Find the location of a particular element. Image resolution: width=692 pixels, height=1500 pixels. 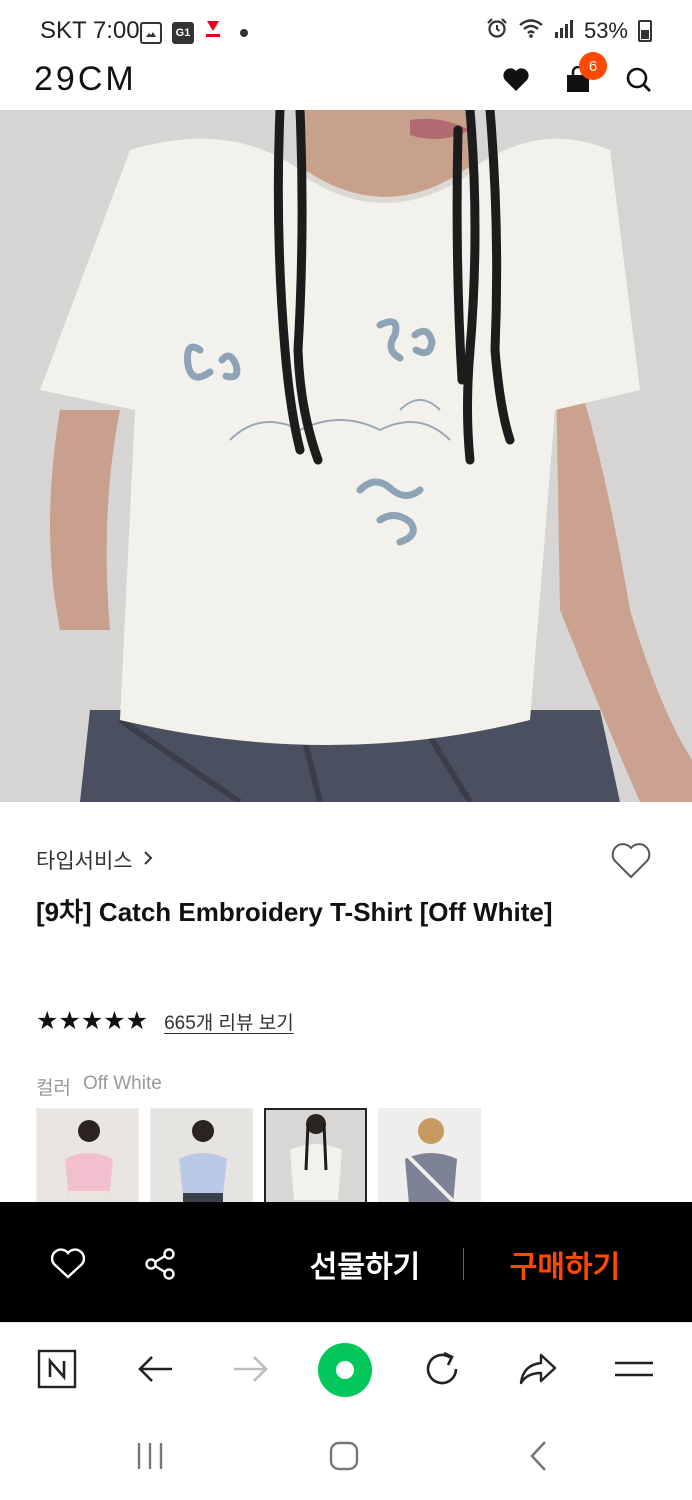

cart-count-badge: 6 is located at coordinates (593, 66).